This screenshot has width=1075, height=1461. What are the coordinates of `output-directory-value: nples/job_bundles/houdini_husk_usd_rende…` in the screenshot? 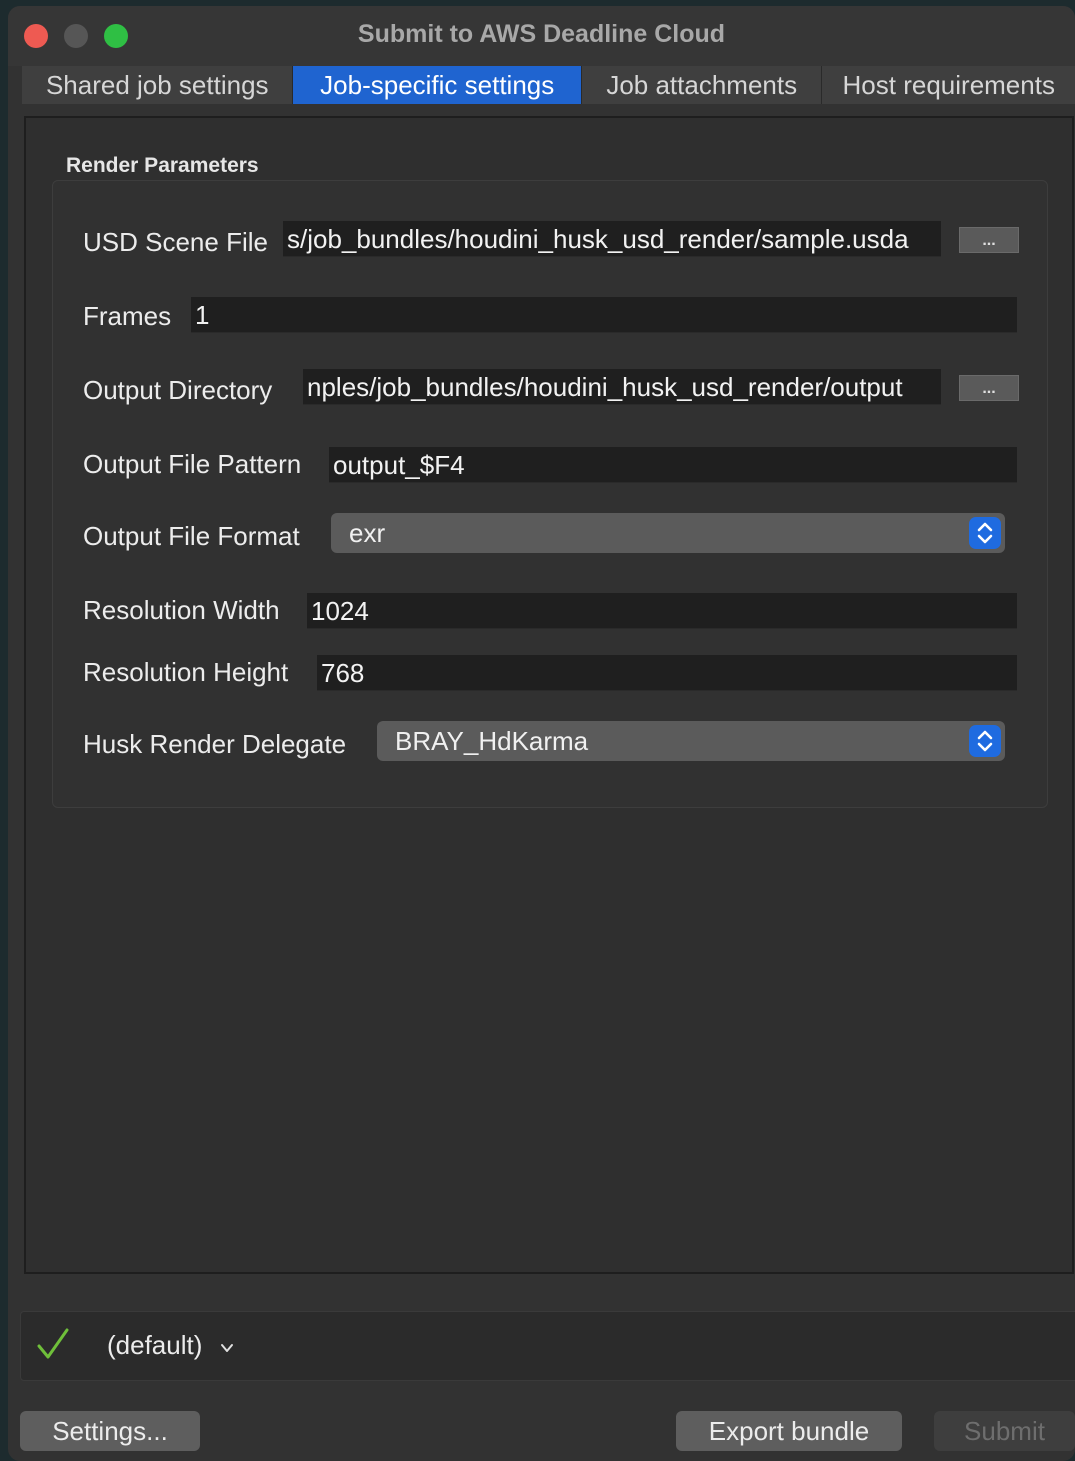 It's located at (605, 387).